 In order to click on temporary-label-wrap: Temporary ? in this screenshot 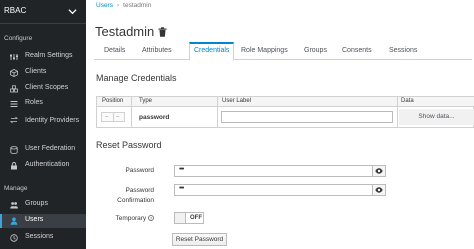, I will do `click(127, 218)`.